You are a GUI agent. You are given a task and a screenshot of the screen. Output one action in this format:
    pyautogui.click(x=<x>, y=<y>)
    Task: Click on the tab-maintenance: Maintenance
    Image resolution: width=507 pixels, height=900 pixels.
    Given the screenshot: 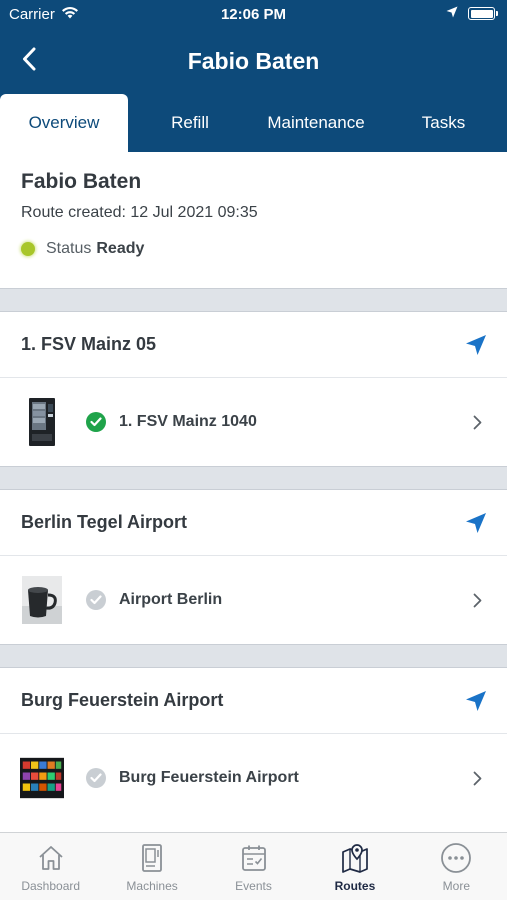 What is the action you would take?
    pyautogui.click(x=316, y=123)
    